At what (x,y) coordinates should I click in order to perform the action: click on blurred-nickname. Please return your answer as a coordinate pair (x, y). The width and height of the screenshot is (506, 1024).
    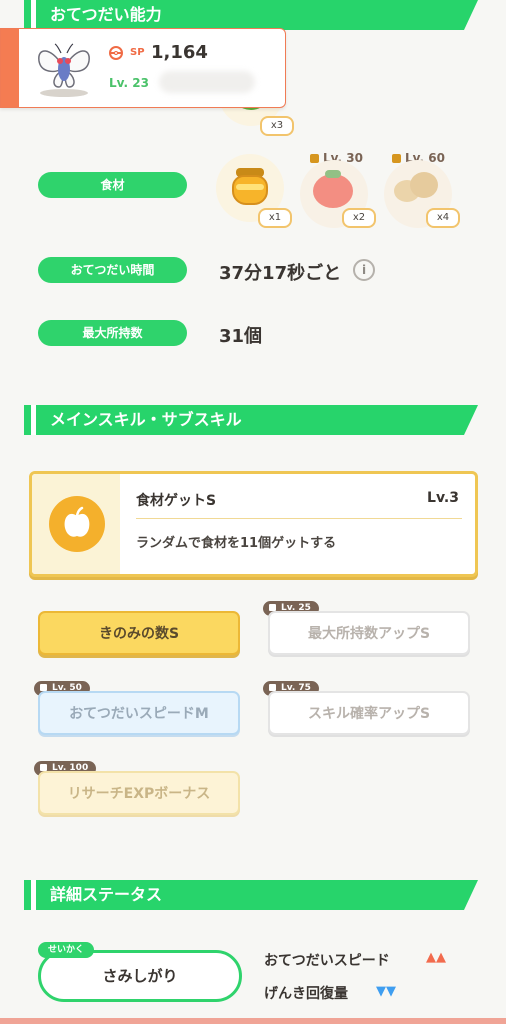
    Looking at the image, I should click on (207, 82).